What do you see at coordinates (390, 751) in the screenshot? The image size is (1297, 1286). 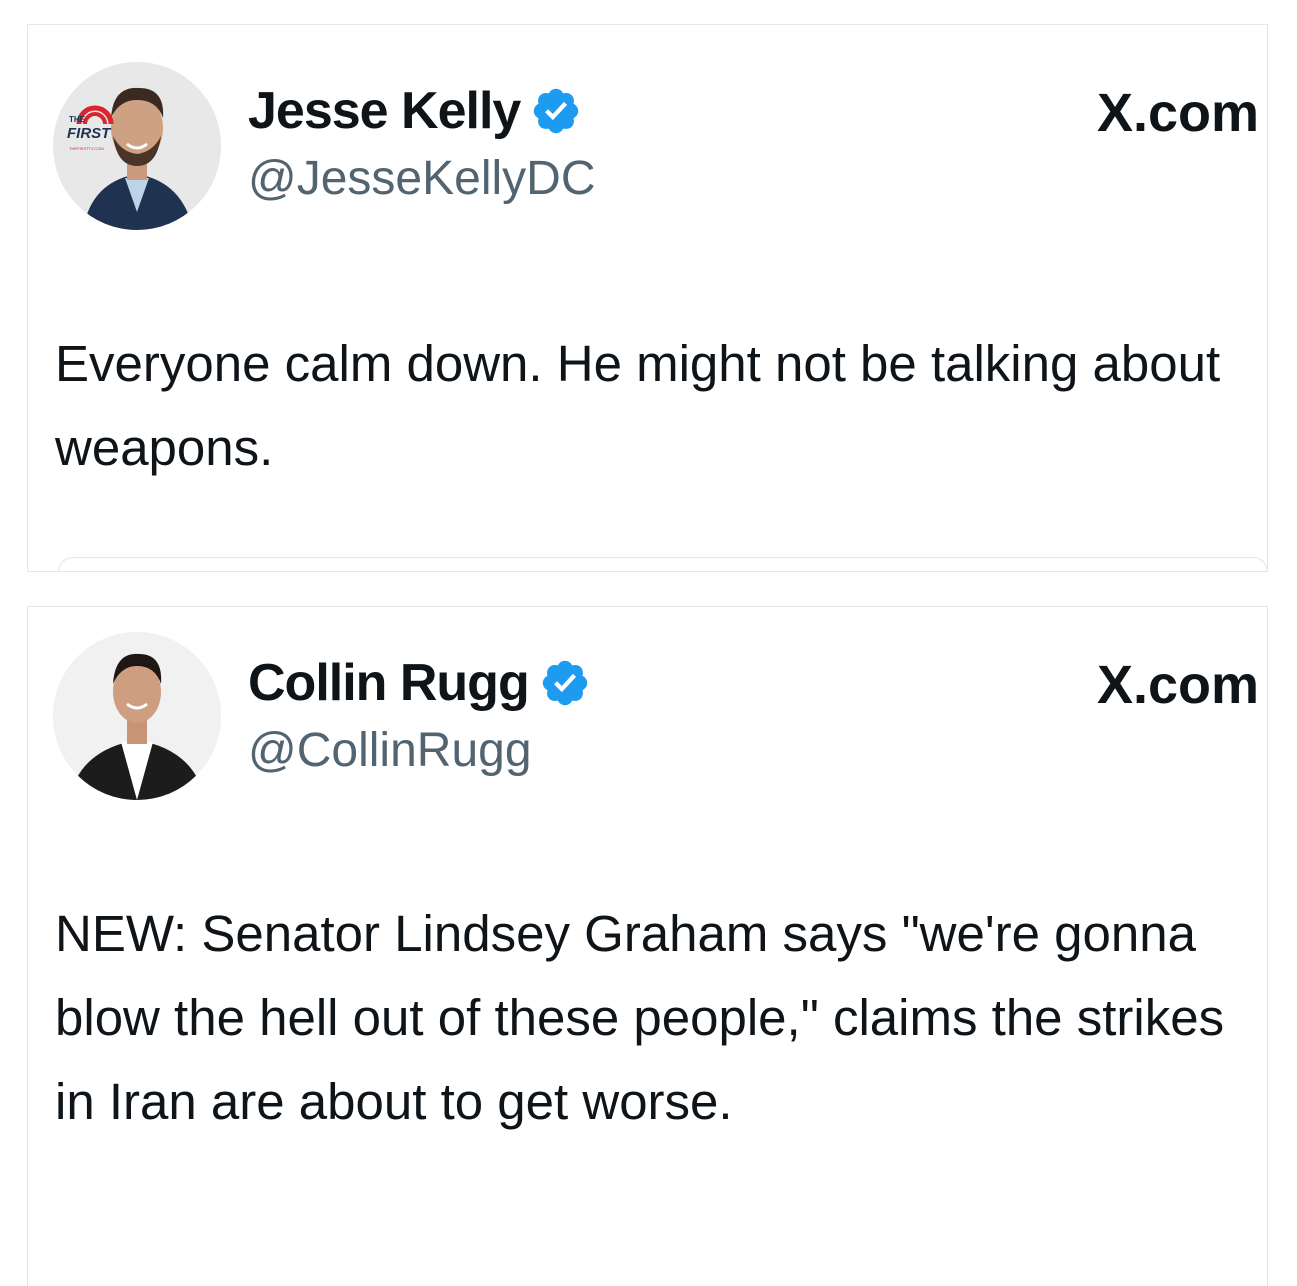 I see `author-handle: @CollinRugg` at bounding box center [390, 751].